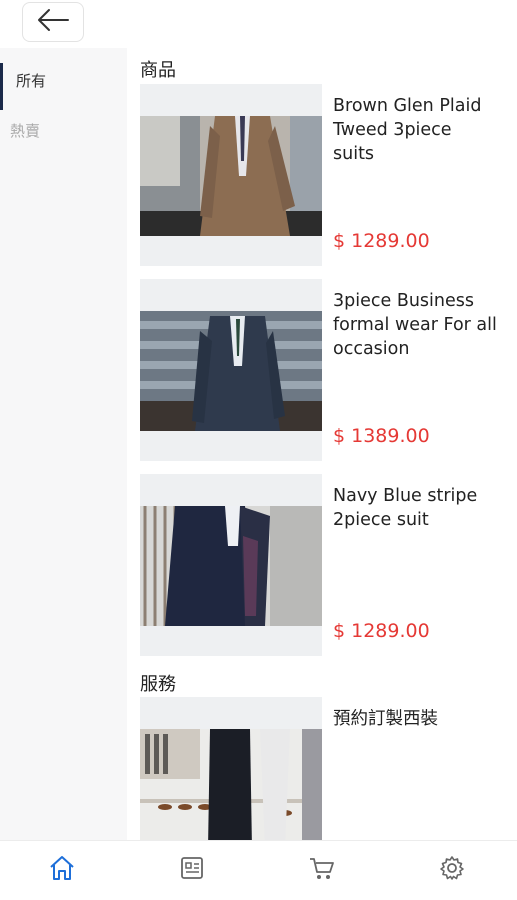  Describe the element at coordinates (405, 508) in the screenshot. I see `product-title: Navy Blue stripe 2piece suit` at that location.